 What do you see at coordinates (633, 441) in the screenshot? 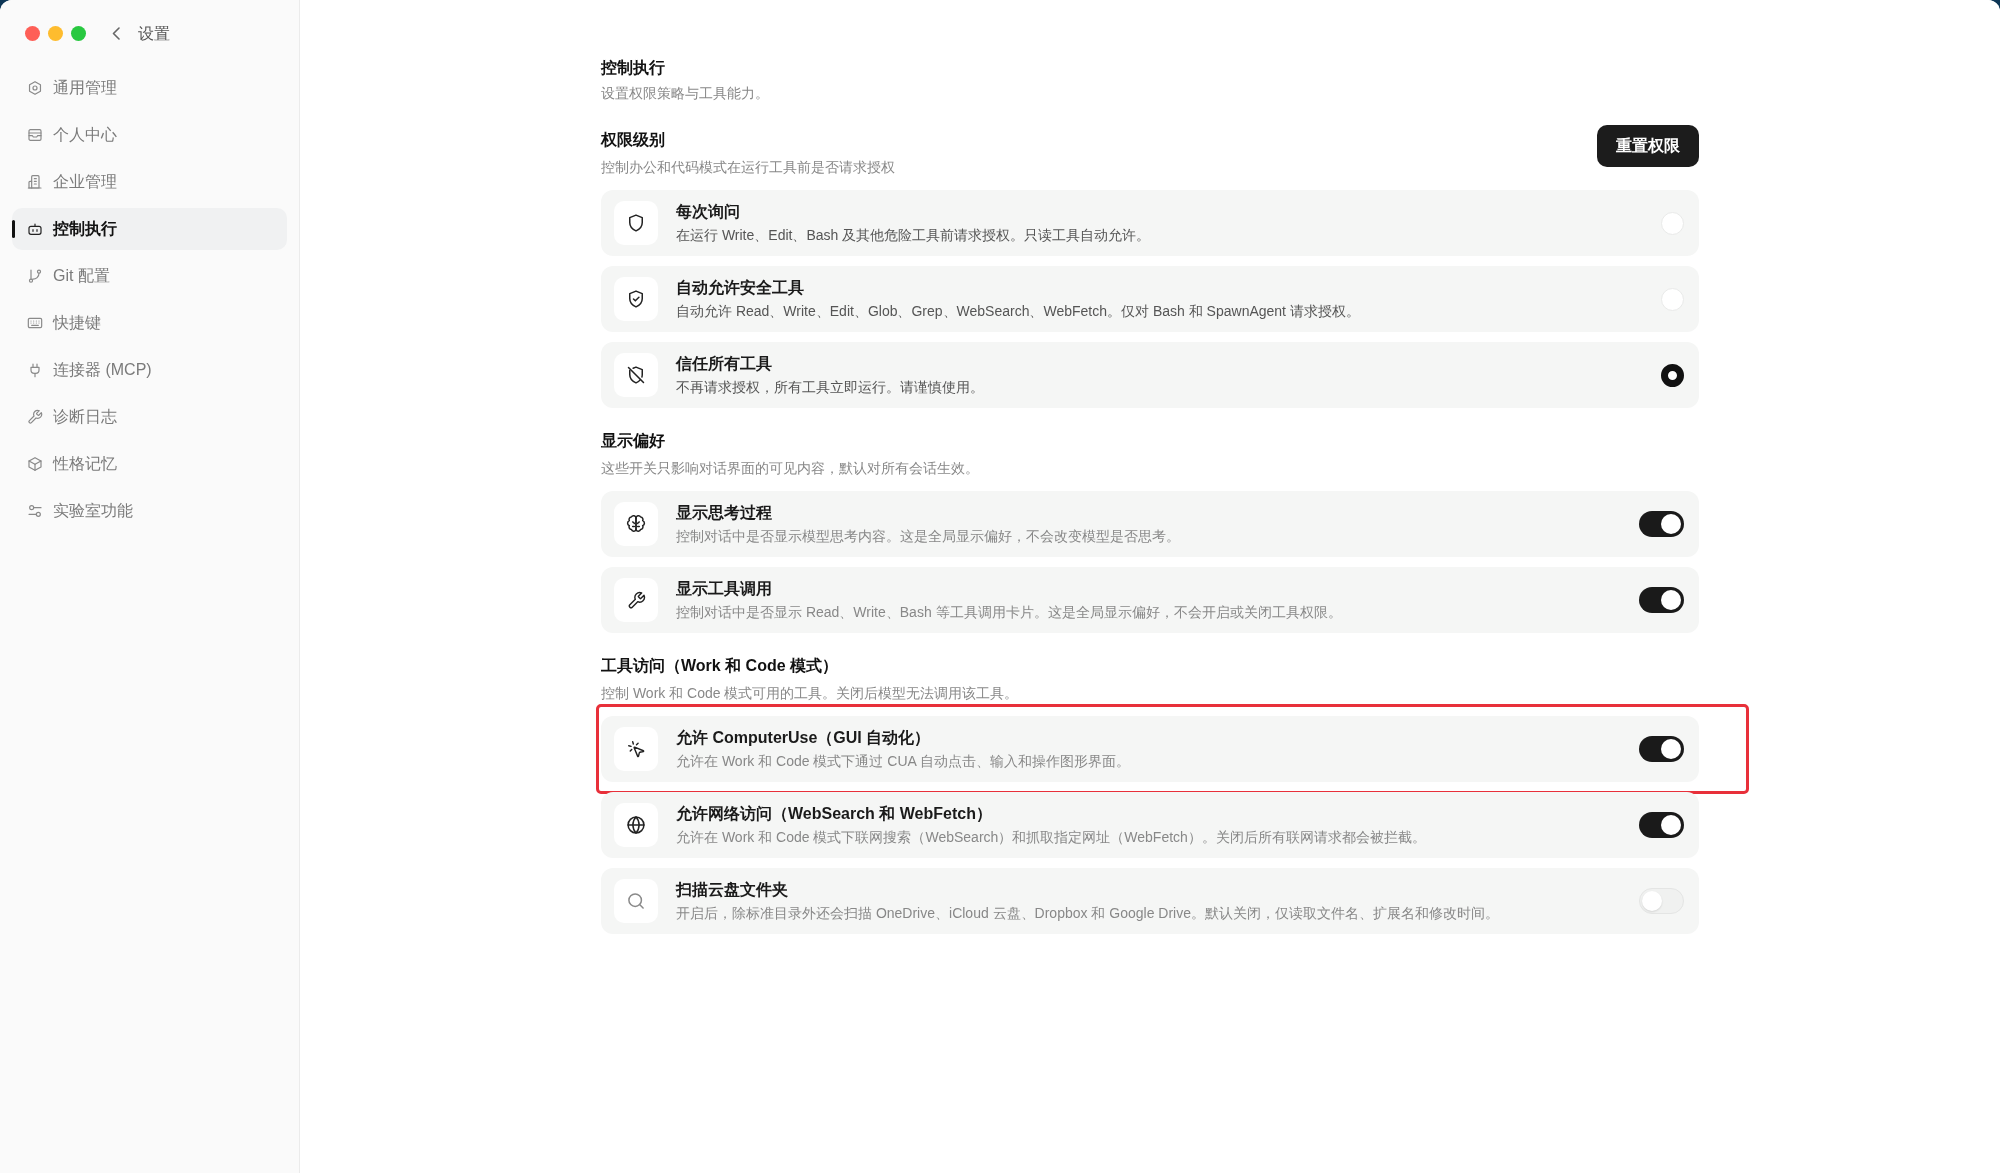
I see `section-title: 显示偏好` at bounding box center [633, 441].